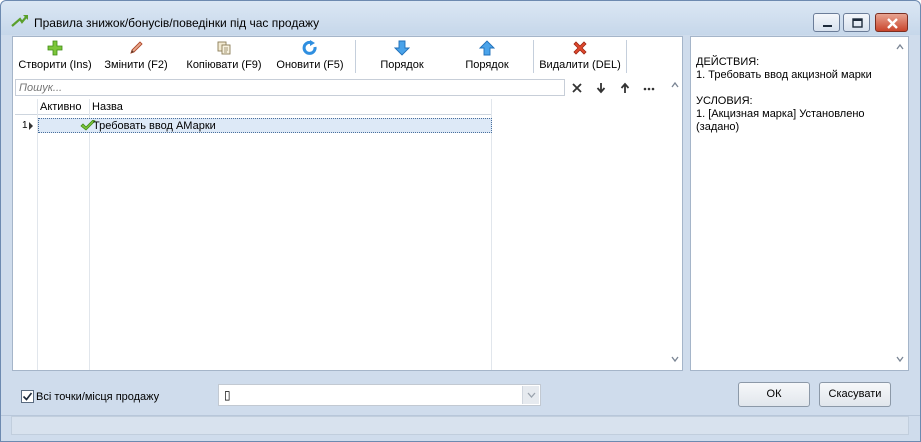  I want to click on refresh-label: Оновити (F5), so click(310, 65).